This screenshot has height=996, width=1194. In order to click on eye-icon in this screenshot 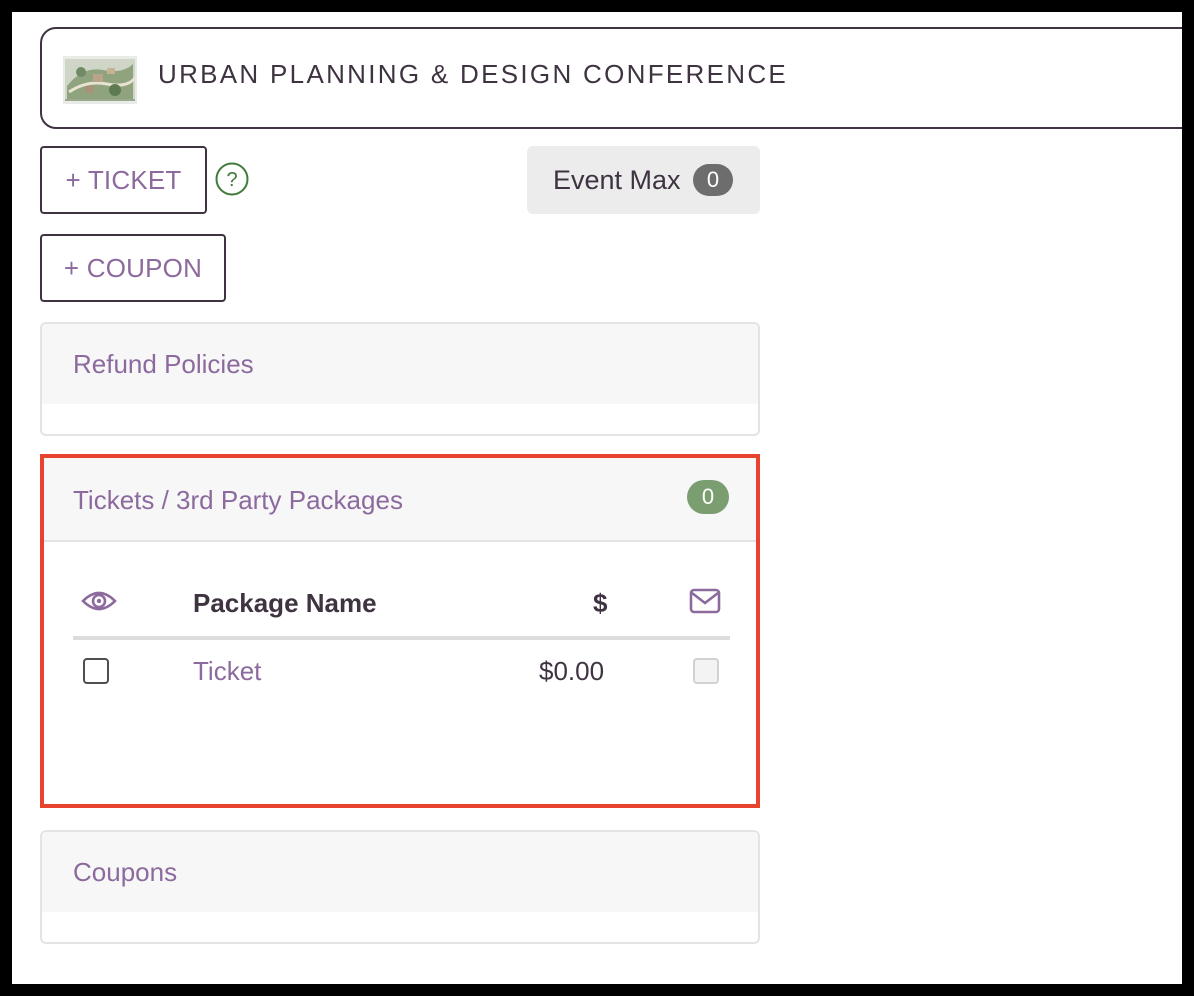, I will do `click(99, 601)`.